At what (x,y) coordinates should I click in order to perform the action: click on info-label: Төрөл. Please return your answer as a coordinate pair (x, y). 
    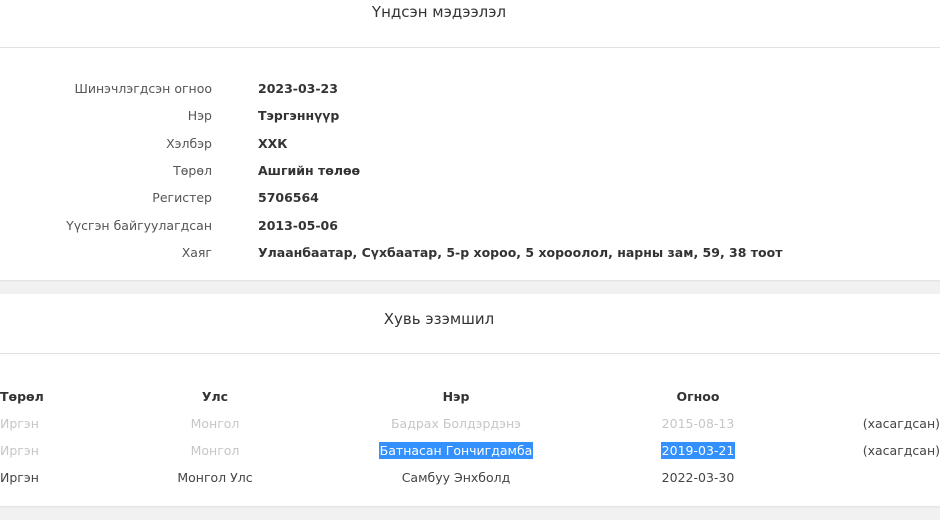
    Looking at the image, I should click on (192, 170).